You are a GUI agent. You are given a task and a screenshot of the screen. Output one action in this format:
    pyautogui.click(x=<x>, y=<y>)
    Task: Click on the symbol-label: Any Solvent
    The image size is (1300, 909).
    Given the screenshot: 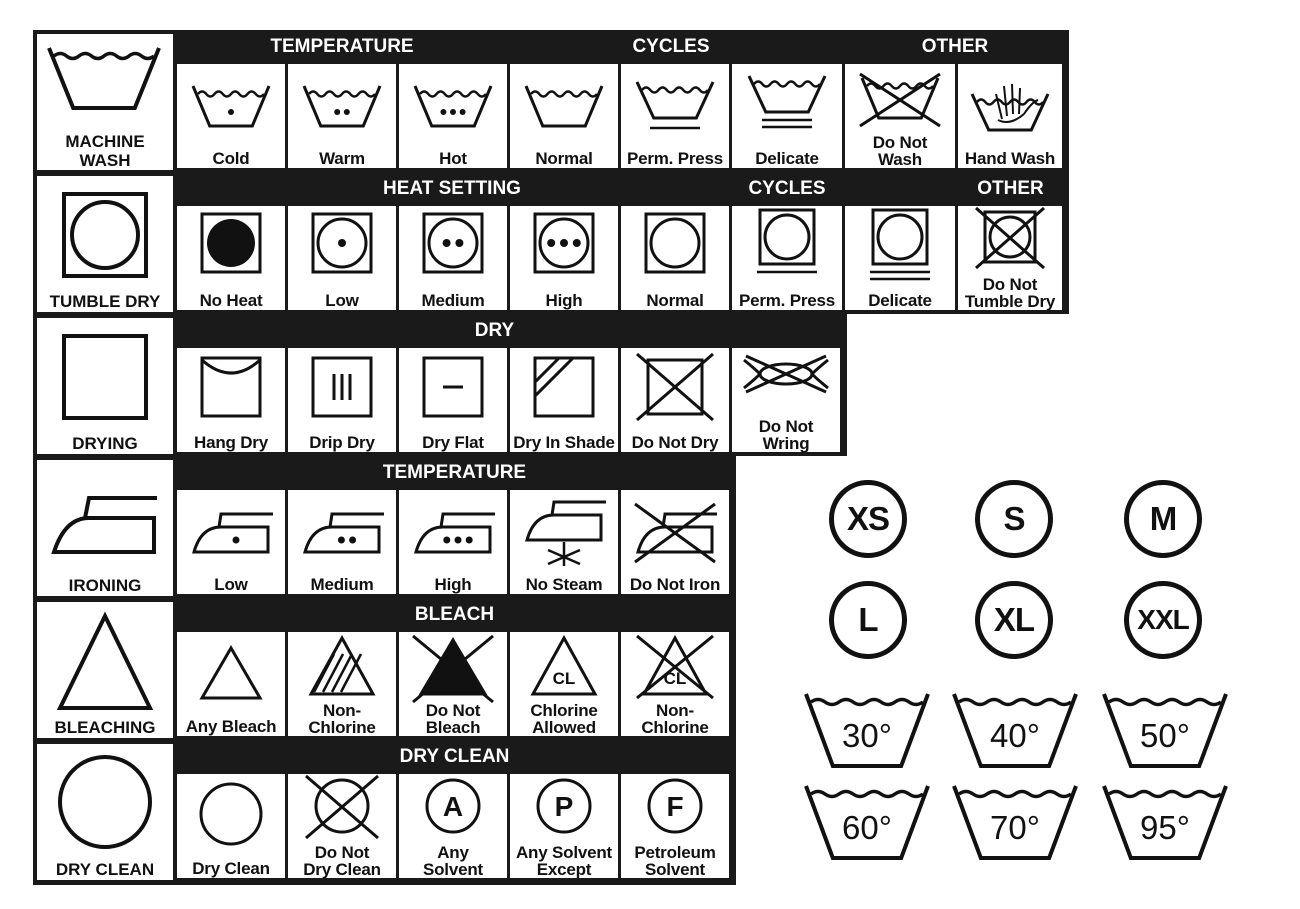 What is the action you would take?
    pyautogui.click(x=453, y=861)
    